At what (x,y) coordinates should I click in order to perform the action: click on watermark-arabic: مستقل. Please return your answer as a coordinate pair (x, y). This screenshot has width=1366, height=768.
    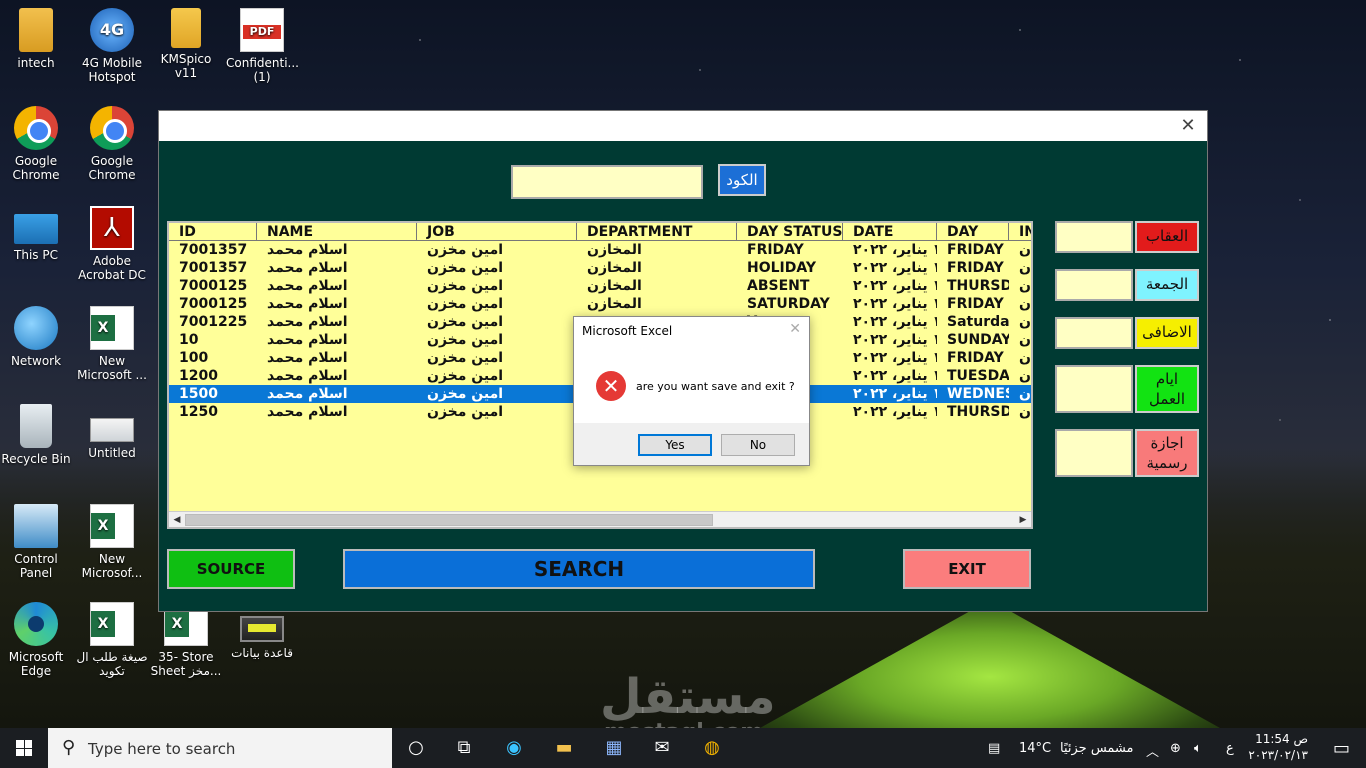
    Looking at the image, I should click on (688, 697).